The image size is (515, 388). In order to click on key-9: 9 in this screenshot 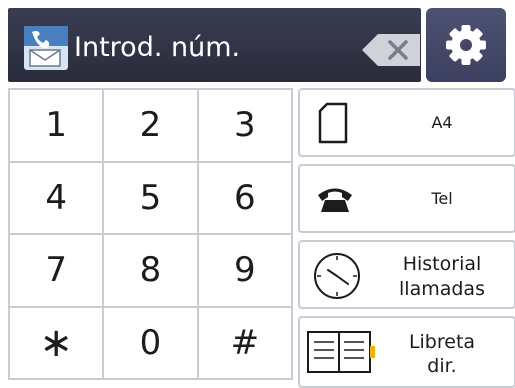, I will do `click(244, 270)`.